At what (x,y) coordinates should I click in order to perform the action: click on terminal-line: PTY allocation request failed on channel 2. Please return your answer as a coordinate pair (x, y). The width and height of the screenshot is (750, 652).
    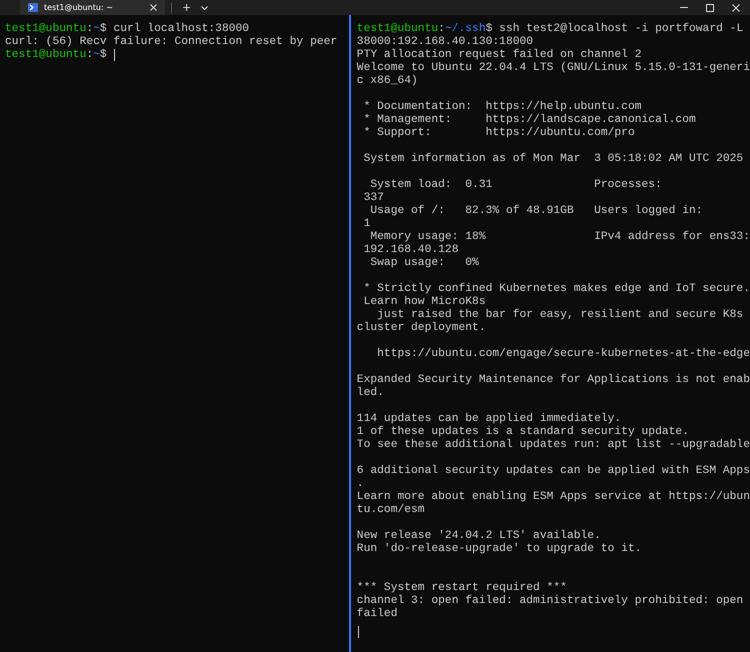
    Looking at the image, I should click on (499, 55).